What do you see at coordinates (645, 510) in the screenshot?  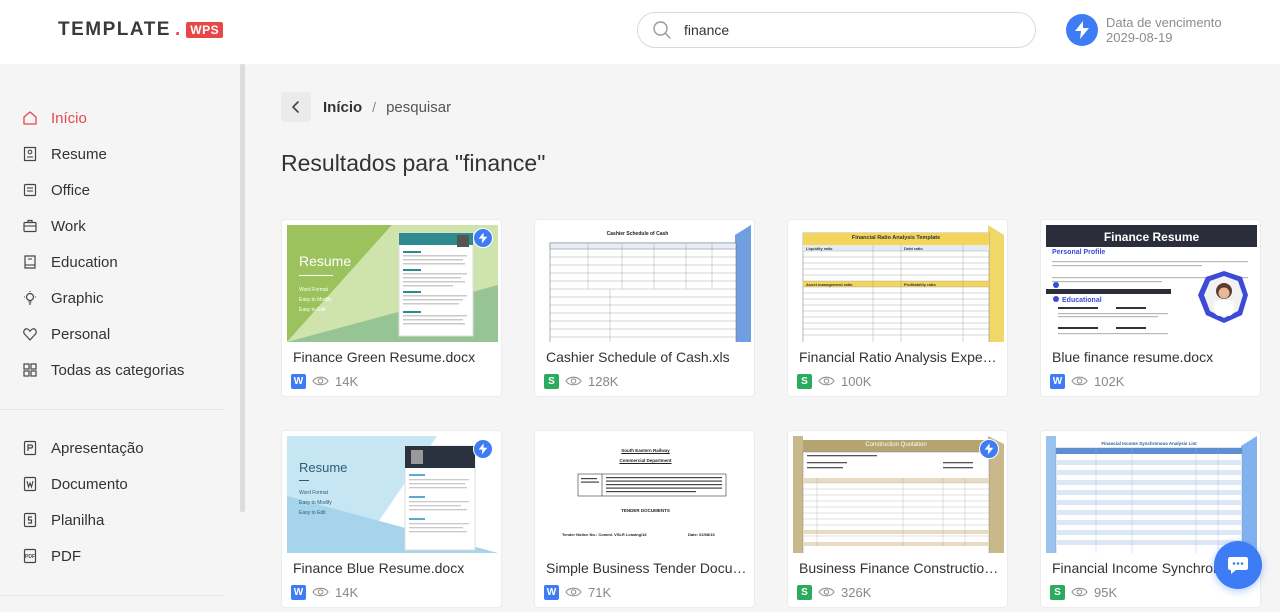 I see `thumb-line: TENDER DOCUMENTS` at bounding box center [645, 510].